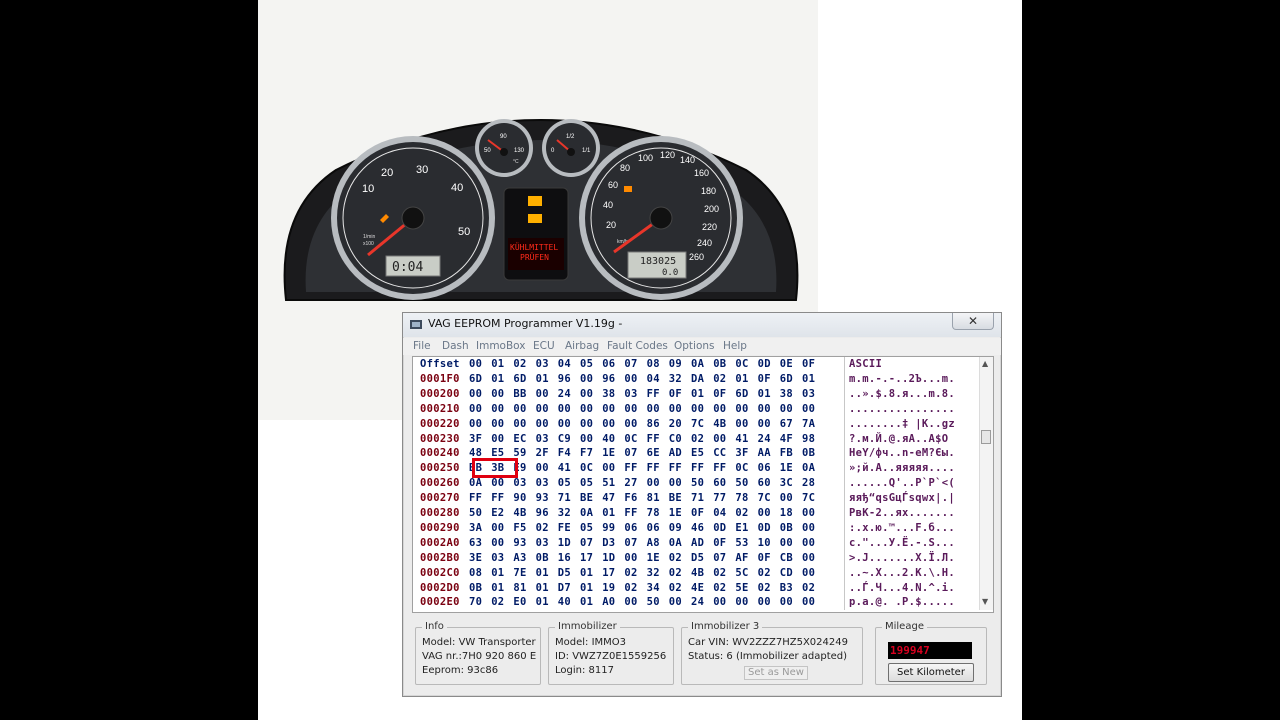 The width and height of the screenshot is (1280, 720). Describe the element at coordinates (675, 498) in the screenshot. I see `hex-byte: BE` at that location.